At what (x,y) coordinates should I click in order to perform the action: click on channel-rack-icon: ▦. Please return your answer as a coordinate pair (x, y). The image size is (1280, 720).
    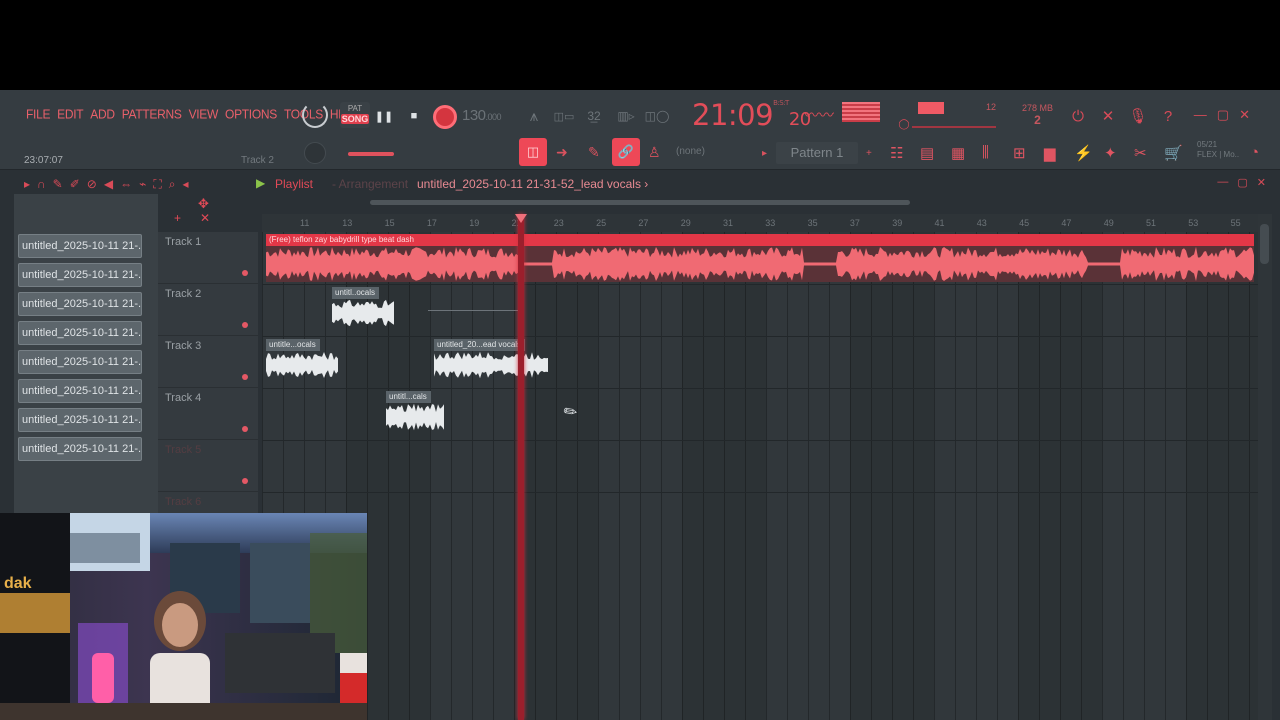
    Looking at the image, I should click on (958, 153).